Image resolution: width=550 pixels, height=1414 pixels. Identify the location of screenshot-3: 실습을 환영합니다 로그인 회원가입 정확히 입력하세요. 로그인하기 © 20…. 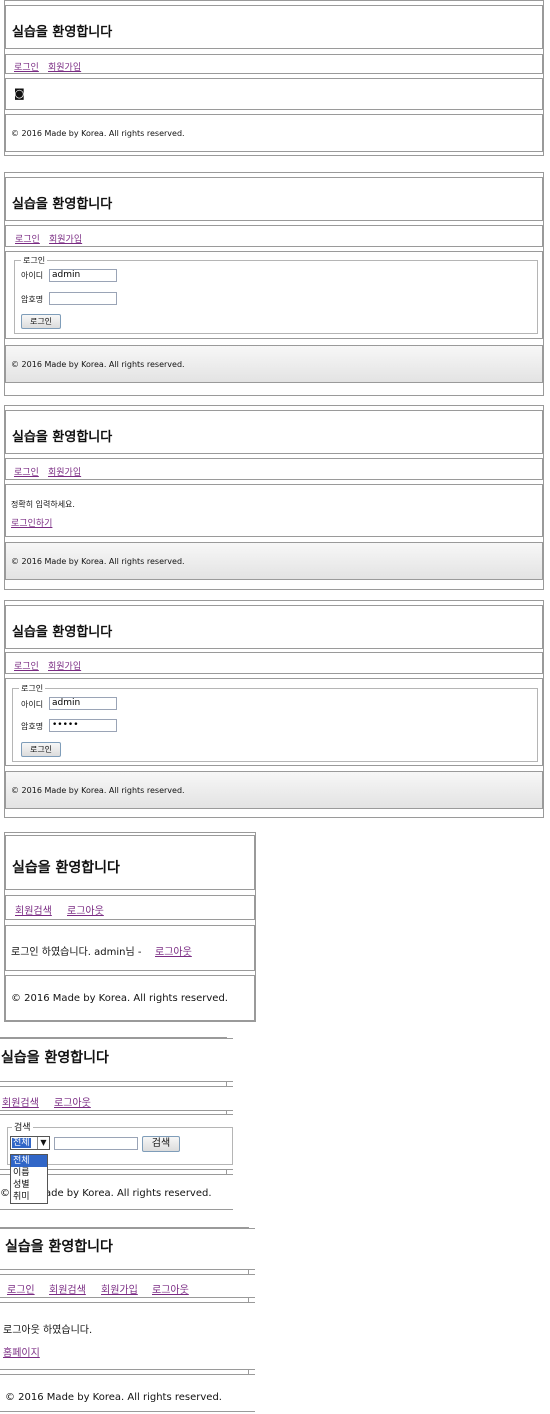
(275, 499).